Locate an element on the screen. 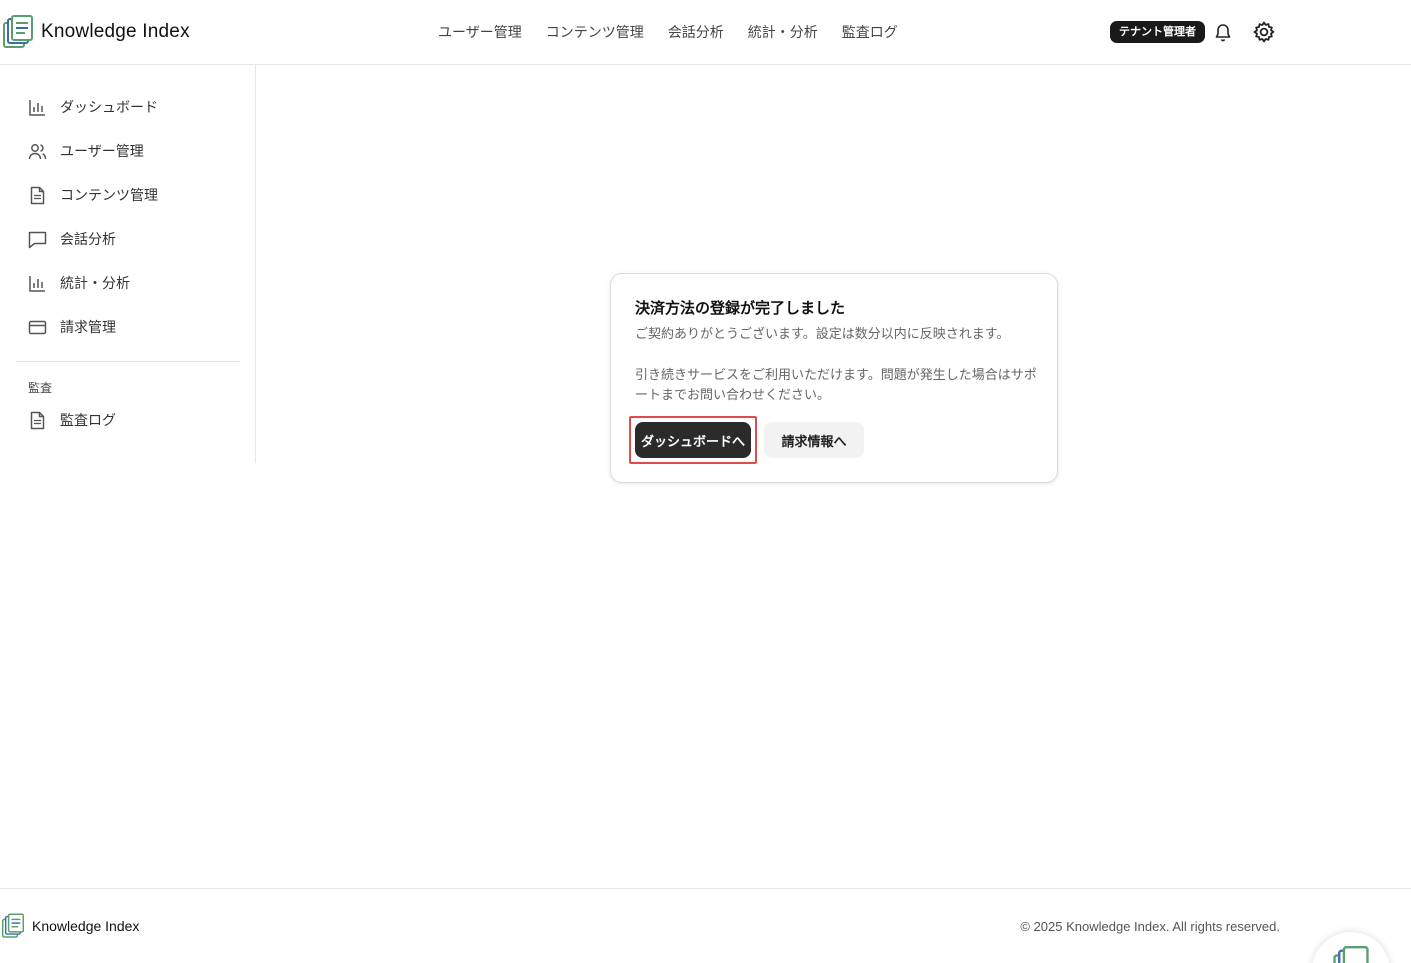  sidebar-item-label: 統計・分析 is located at coordinates (95, 284).